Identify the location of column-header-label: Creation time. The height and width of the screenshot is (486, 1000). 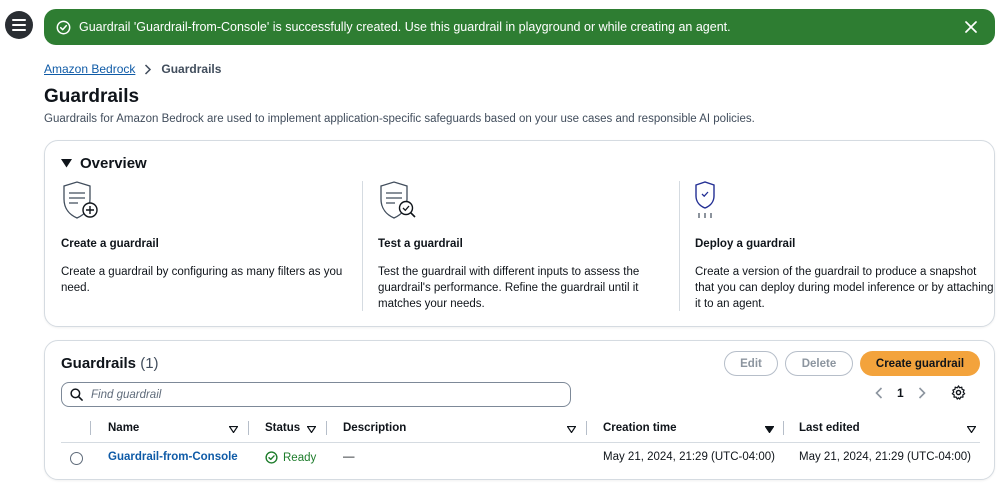
(640, 428).